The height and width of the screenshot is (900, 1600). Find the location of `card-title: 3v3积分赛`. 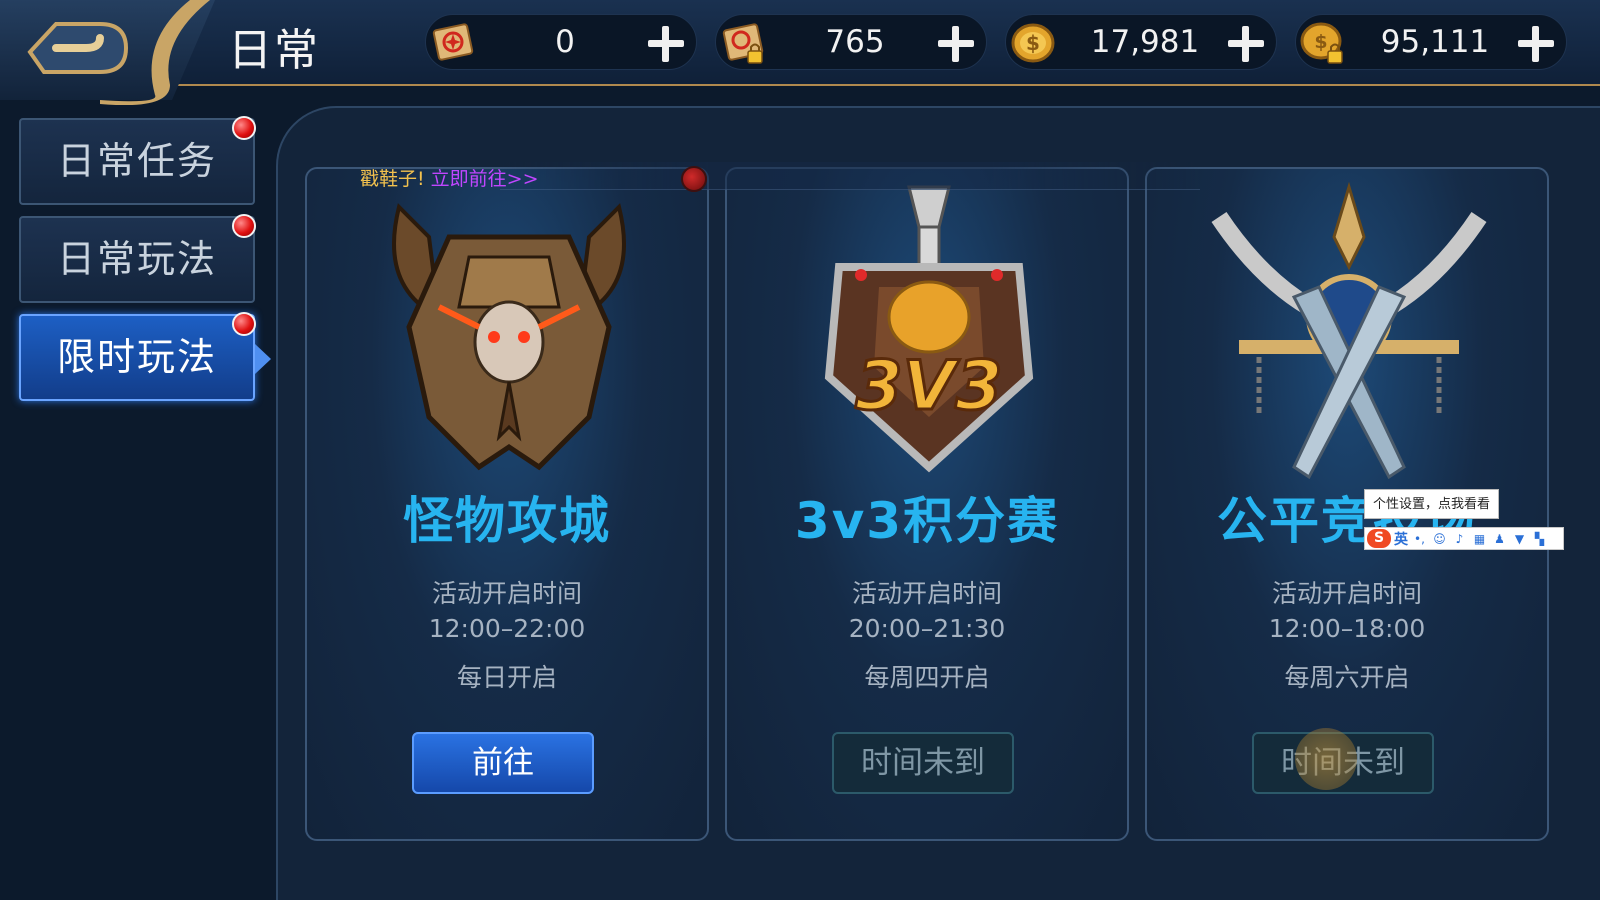

card-title: 3v3积分赛 is located at coordinates (927, 521).